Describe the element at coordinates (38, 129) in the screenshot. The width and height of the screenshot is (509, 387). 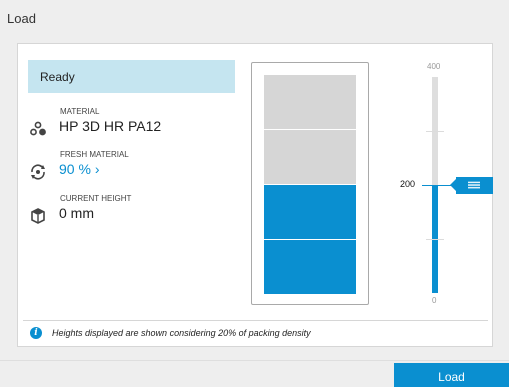
I see `material-icon` at that location.